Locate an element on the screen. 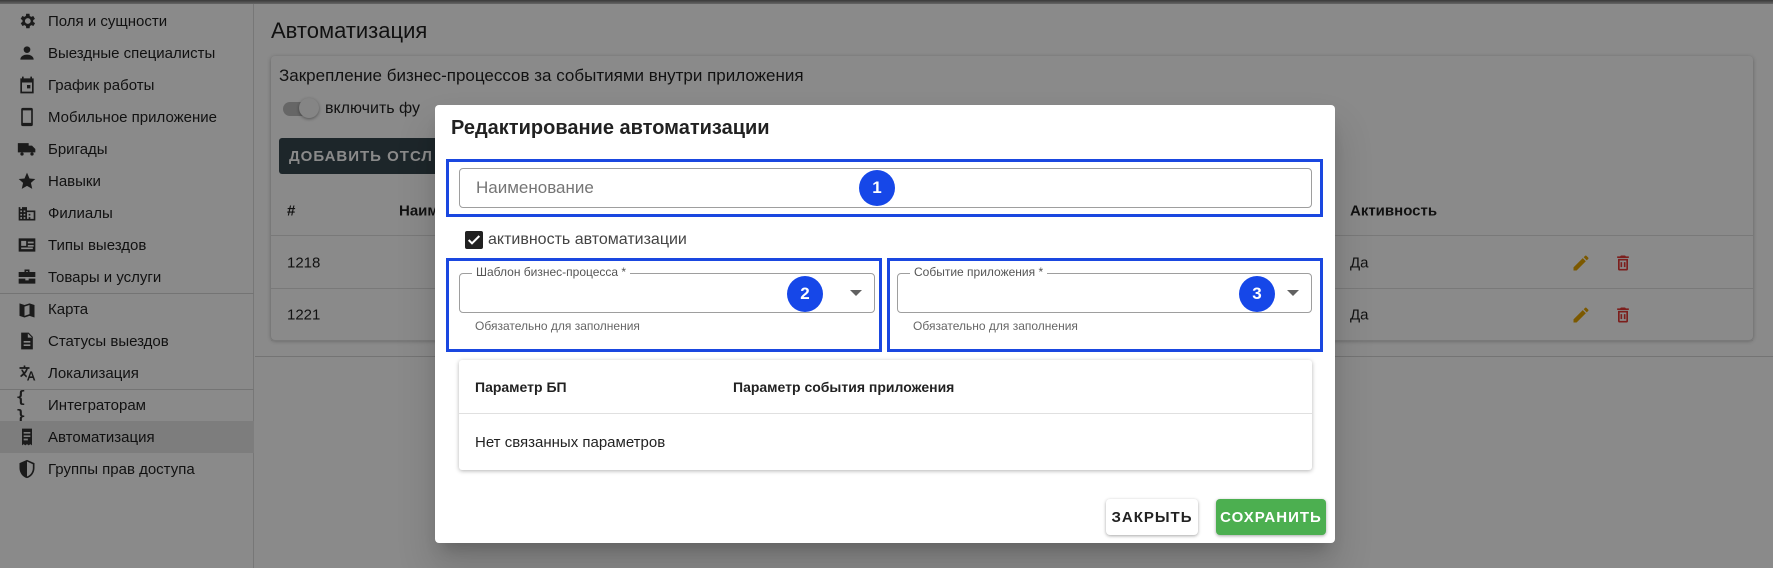 Image resolution: width=1773 pixels, height=568 pixels. annotation-badge-2: 2 is located at coordinates (805, 294).